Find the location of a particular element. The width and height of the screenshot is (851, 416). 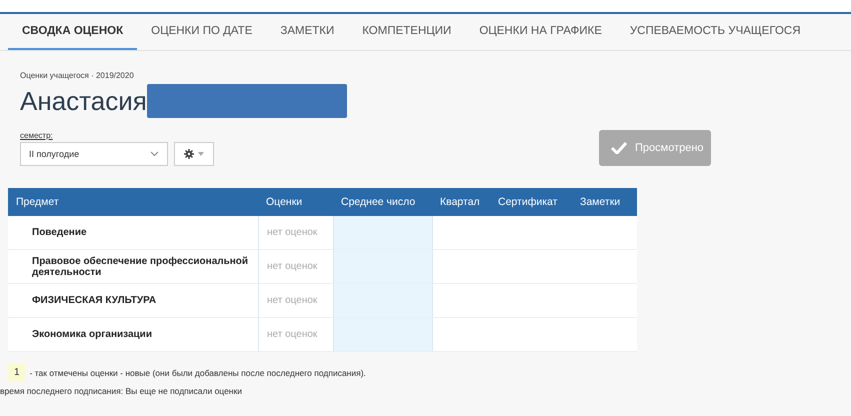

tab: ЗАМЕТКИ is located at coordinates (307, 32).